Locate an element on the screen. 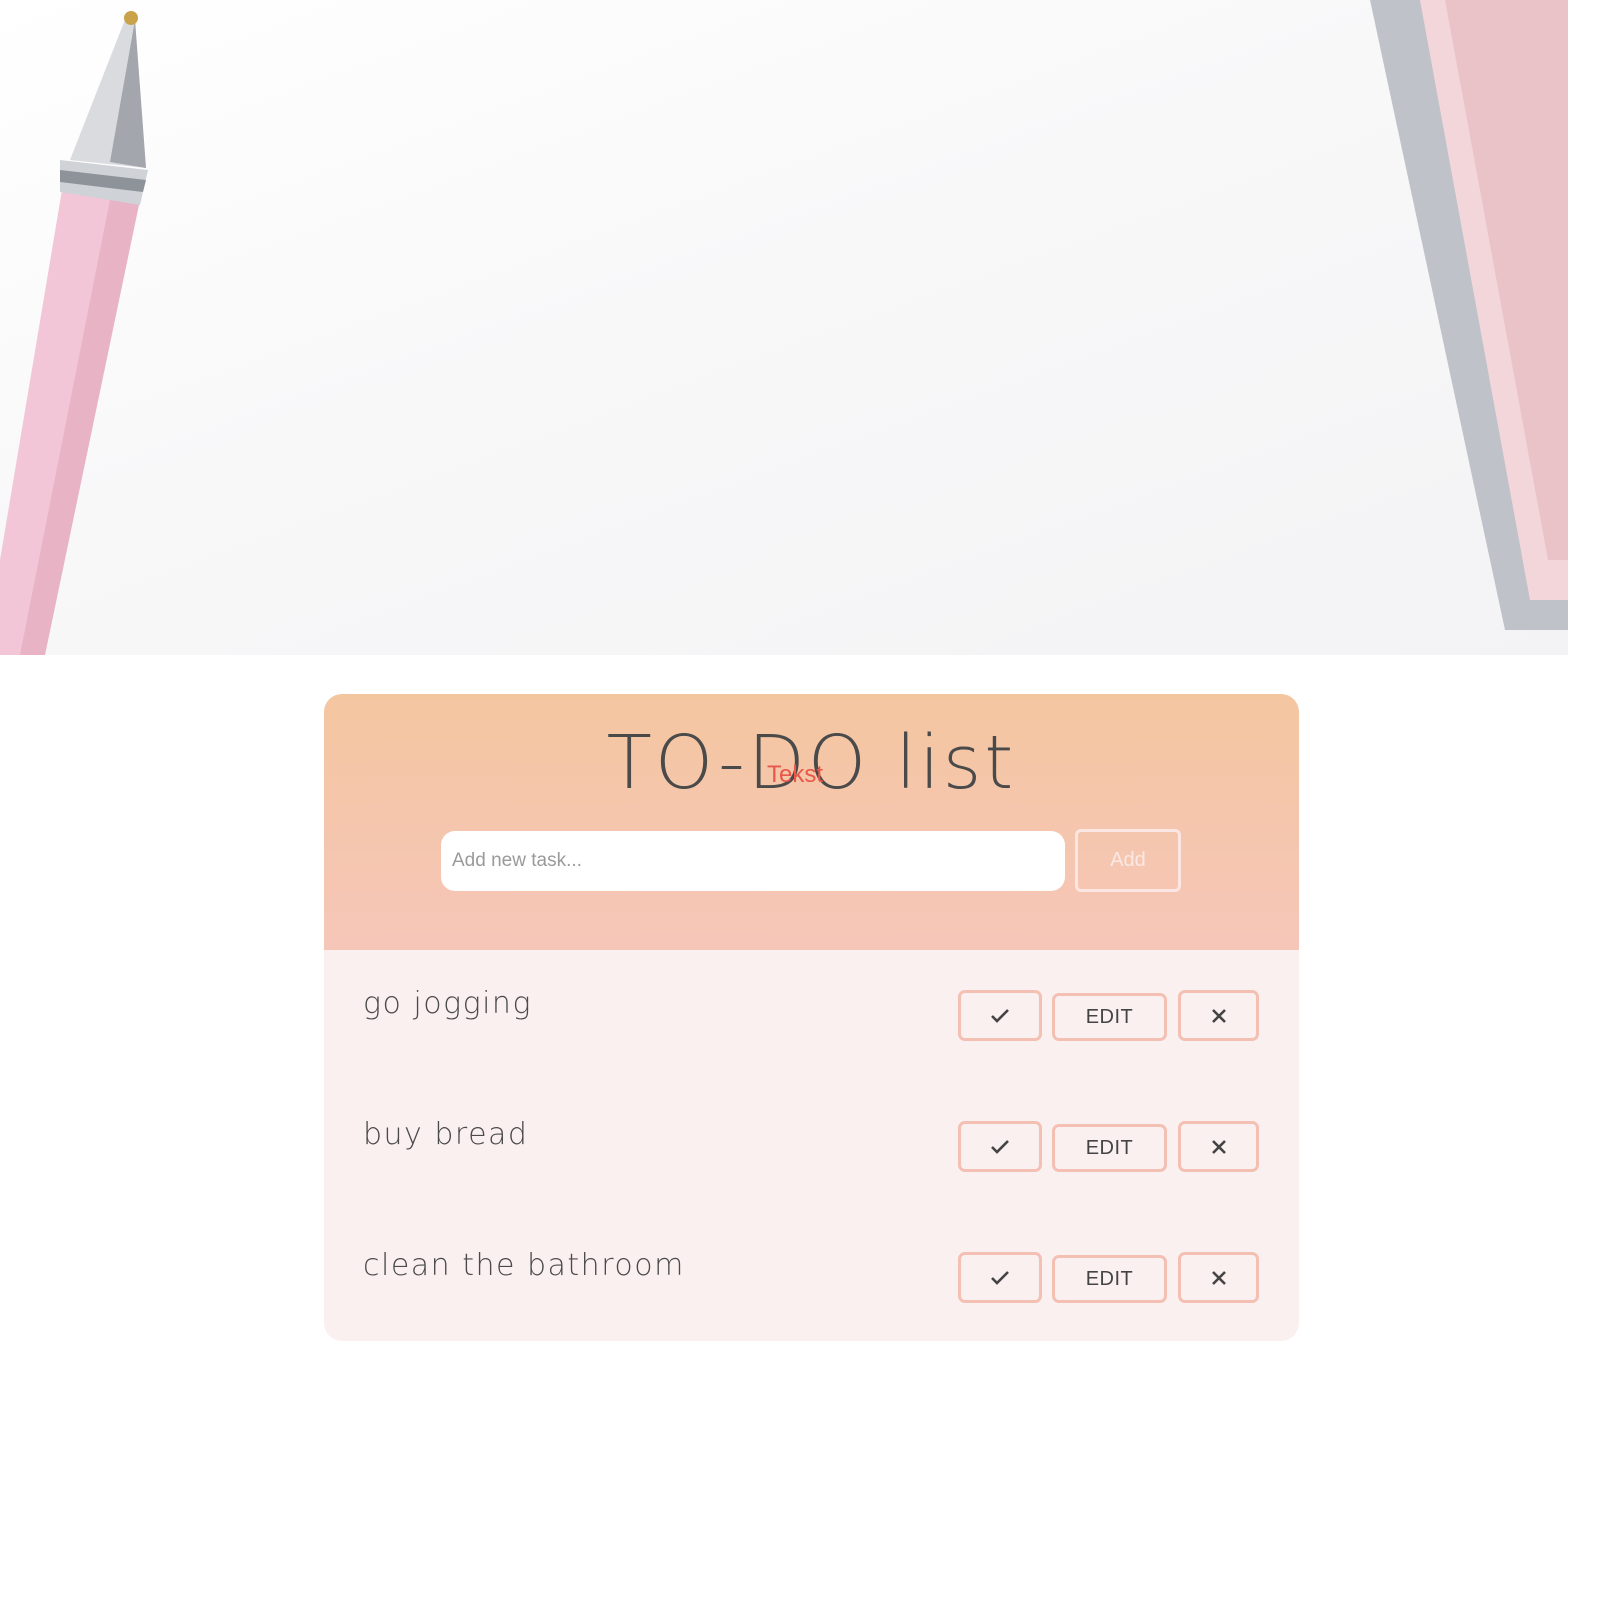  task-row: buy bread EDIT is located at coordinates (811, 1146).